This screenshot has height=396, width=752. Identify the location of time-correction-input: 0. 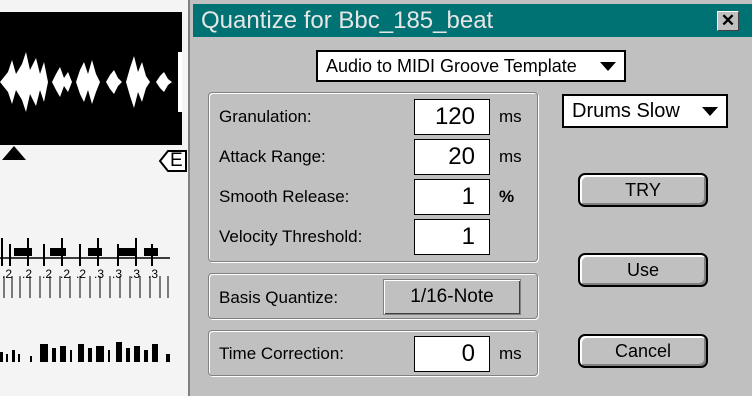
(452, 354).